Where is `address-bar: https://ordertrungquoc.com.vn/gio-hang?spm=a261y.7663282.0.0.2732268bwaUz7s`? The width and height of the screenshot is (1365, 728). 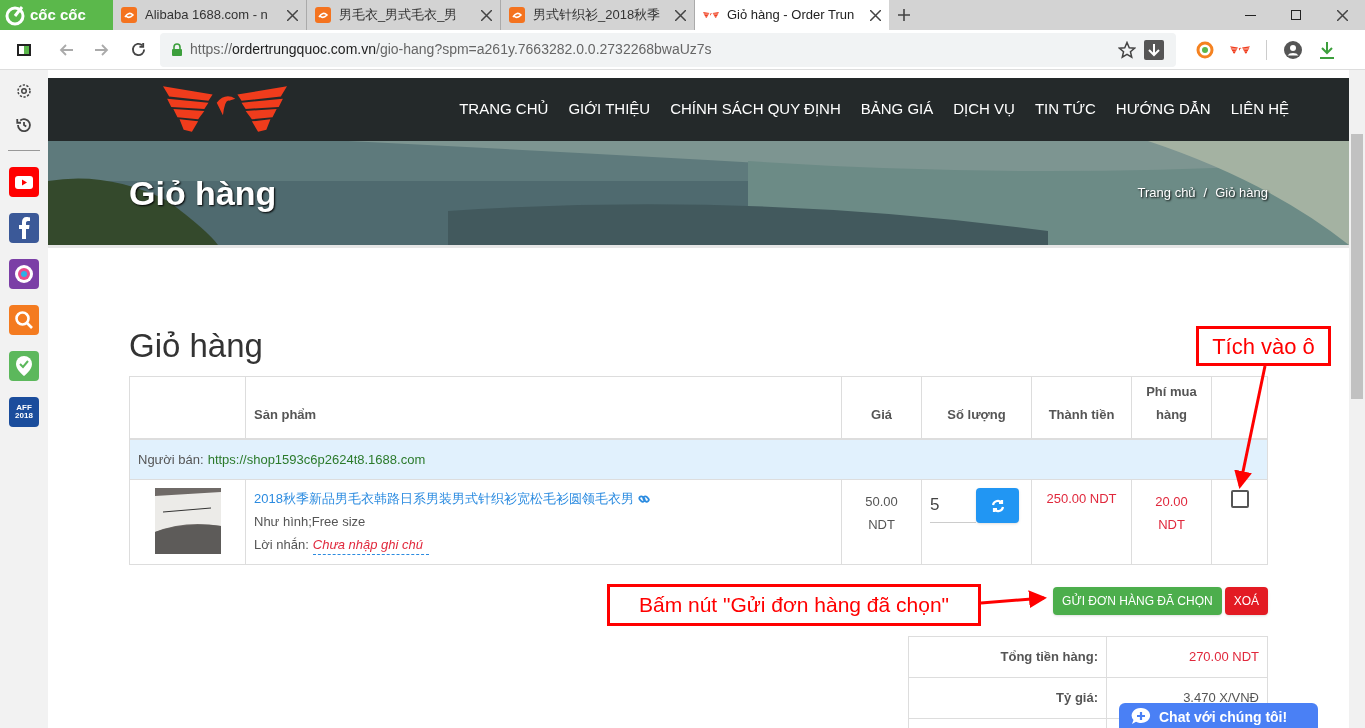 address-bar: https://ordertrungquoc.com.vn/gio-hang?spm=a261y.7663282.0.0.2732268bwaUz7s is located at coordinates (668, 49).